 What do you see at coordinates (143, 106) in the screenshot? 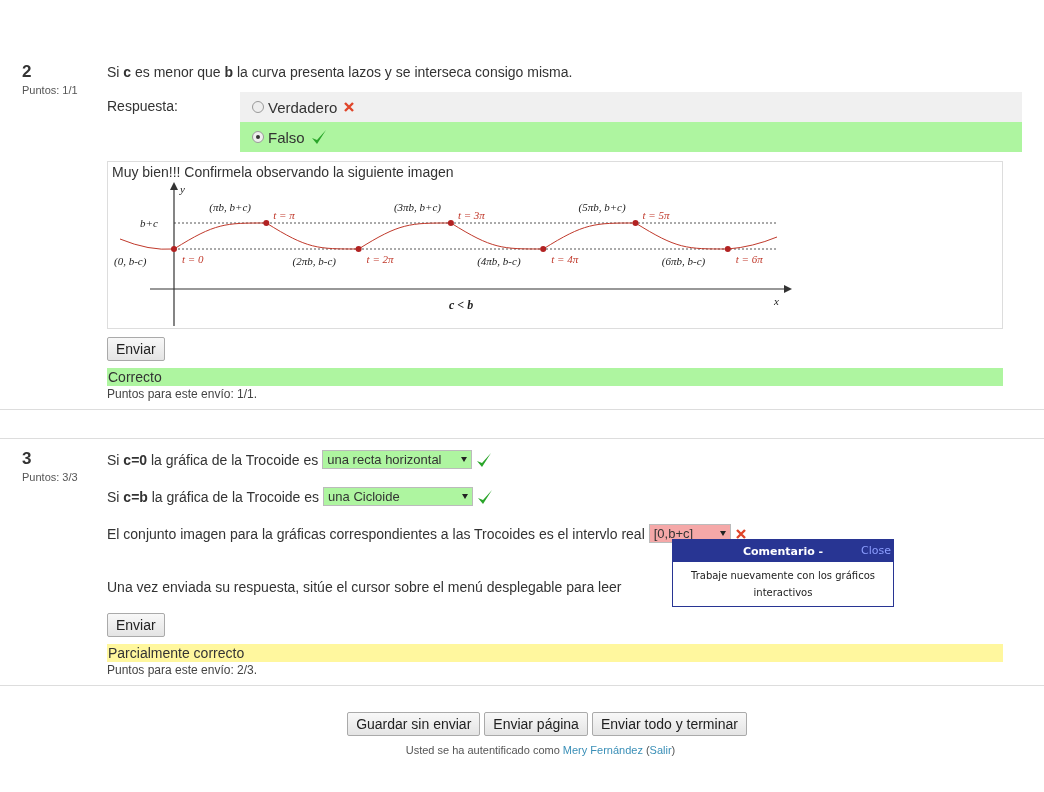
I see `answer-label: Respuesta:` at bounding box center [143, 106].